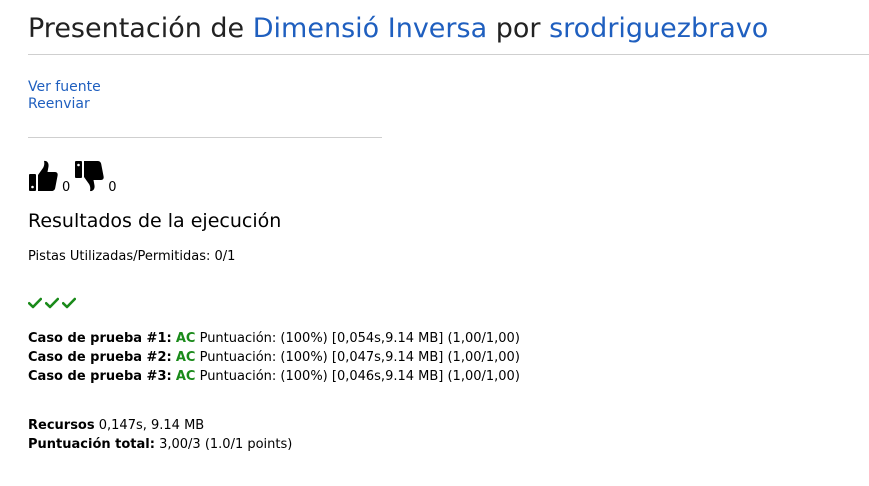 The image size is (869, 486). Describe the element at coordinates (155, 221) in the screenshot. I see `results-title: Resultados de la ejecución` at that location.